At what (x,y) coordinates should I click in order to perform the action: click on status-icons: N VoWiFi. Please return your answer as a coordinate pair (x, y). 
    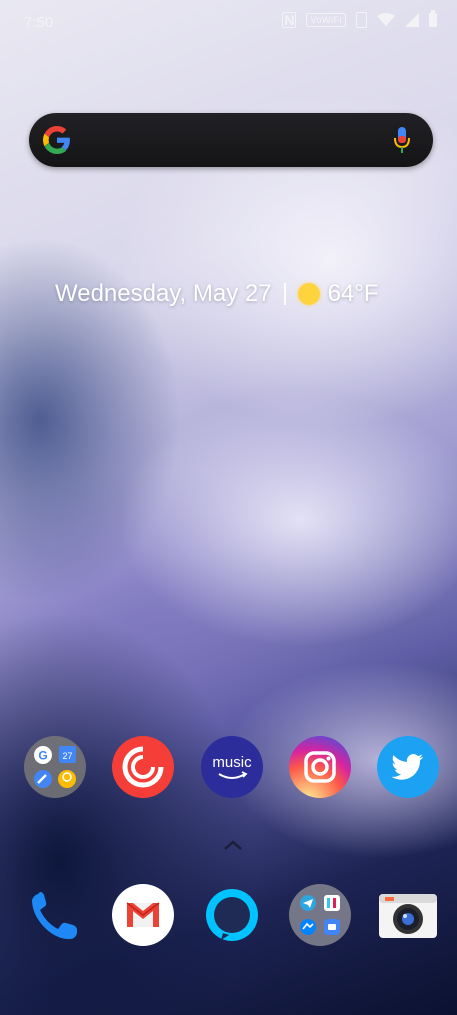
    Looking at the image, I should click on (359, 19).